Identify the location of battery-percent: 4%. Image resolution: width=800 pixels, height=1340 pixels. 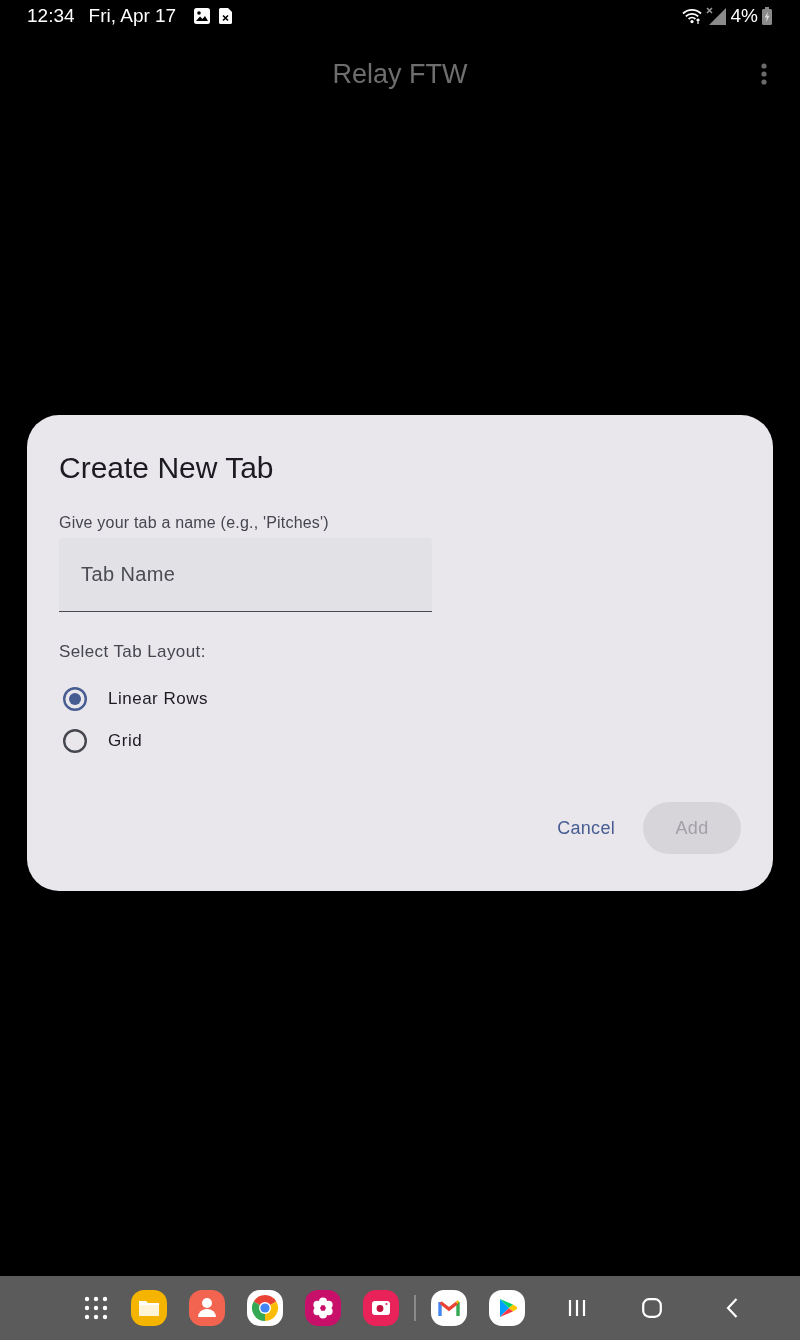
(744, 16).